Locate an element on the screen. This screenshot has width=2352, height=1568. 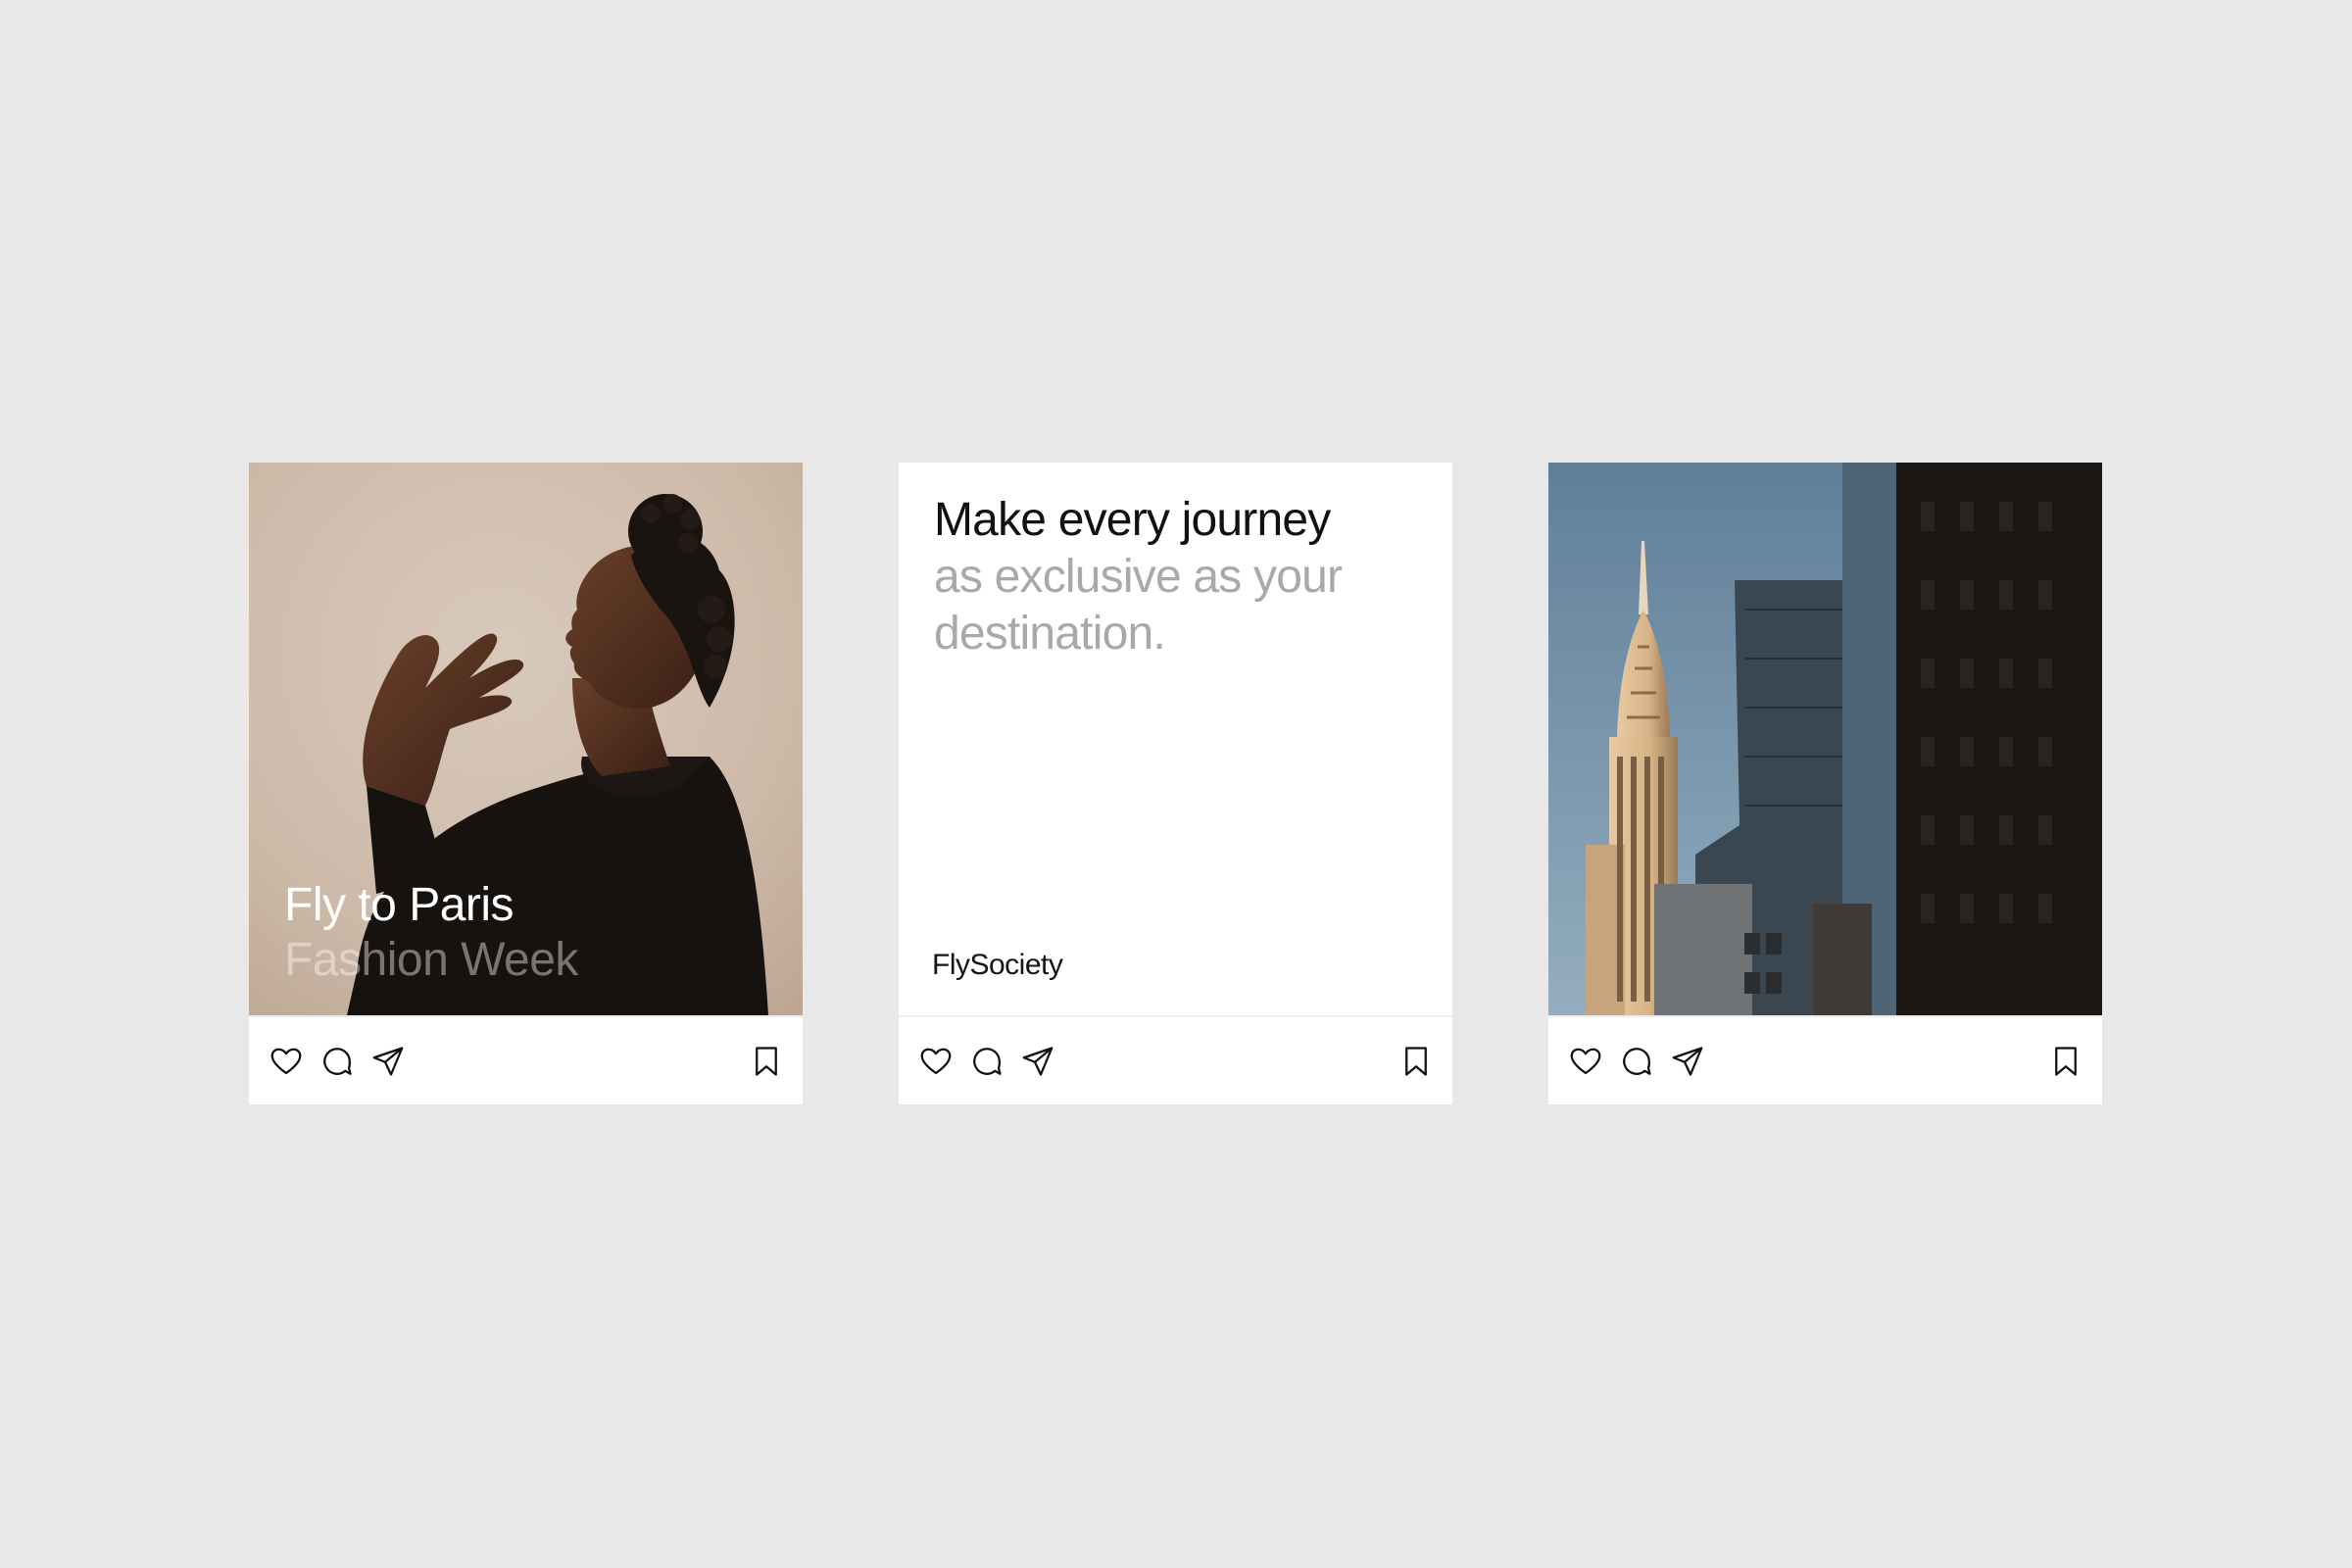
post-card-fashion: Fly to Paris Fashion Week is located at coordinates (526, 783).